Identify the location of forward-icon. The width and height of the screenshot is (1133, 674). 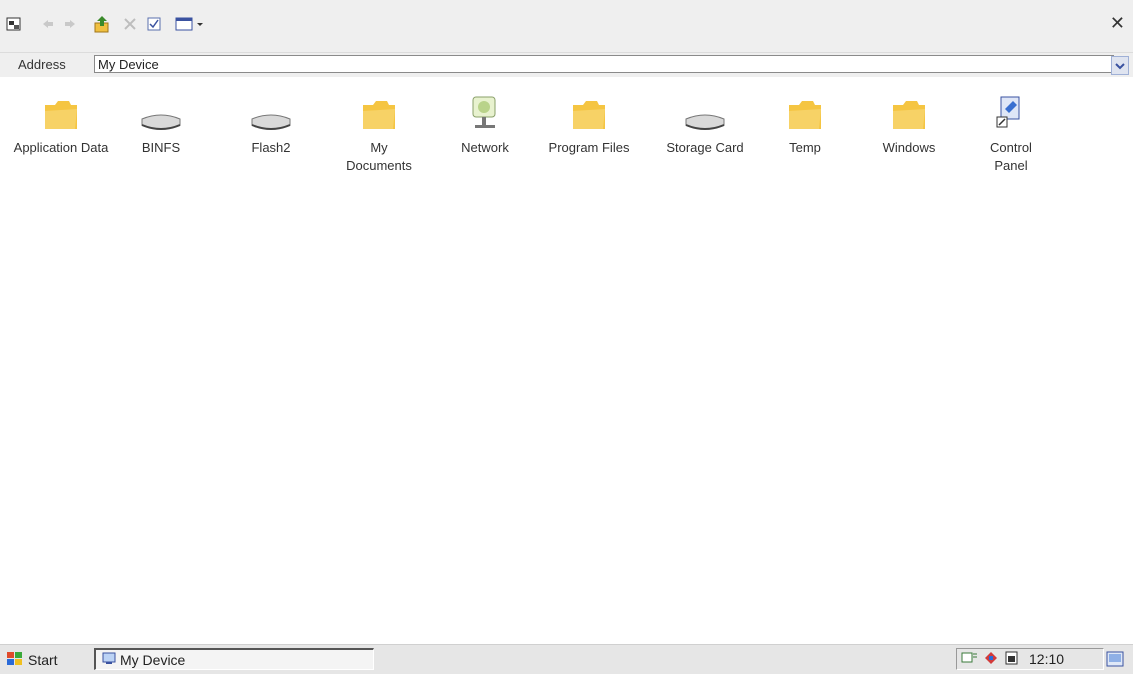
(70, 24).